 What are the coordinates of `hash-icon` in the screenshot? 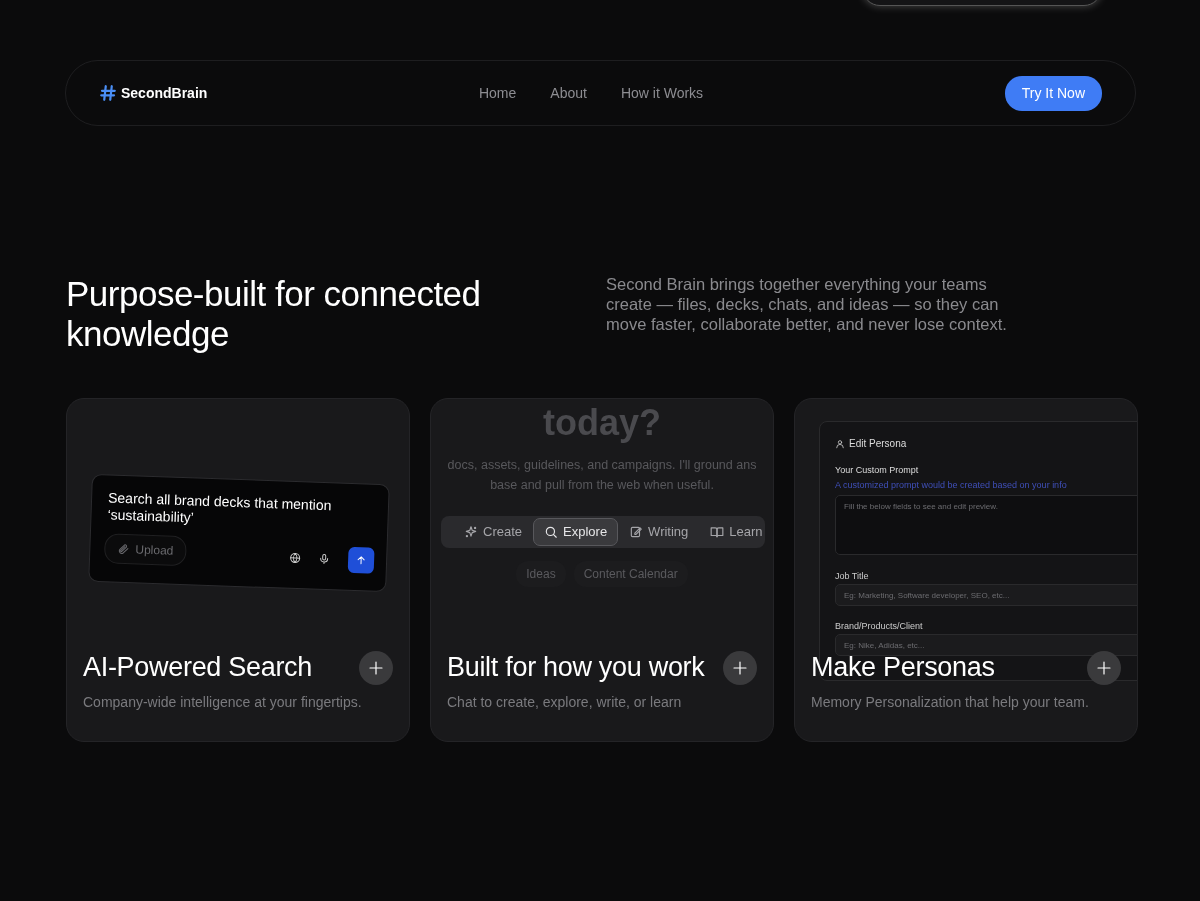 It's located at (108, 93).